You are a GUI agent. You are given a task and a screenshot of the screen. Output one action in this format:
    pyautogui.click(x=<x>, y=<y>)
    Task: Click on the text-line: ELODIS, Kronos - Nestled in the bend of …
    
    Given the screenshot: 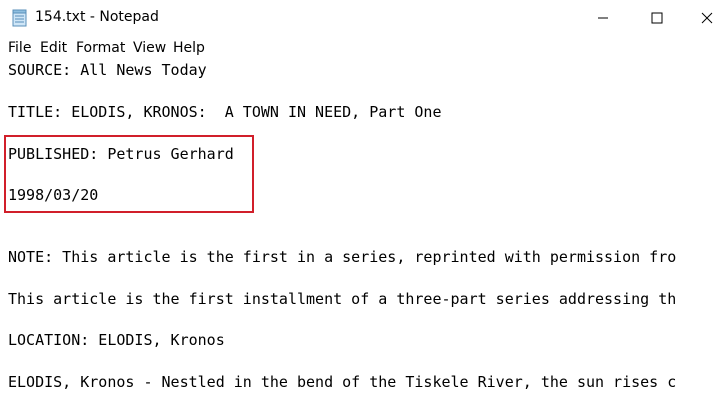 What is the action you would take?
    pyautogui.click(x=342, y=382)
    